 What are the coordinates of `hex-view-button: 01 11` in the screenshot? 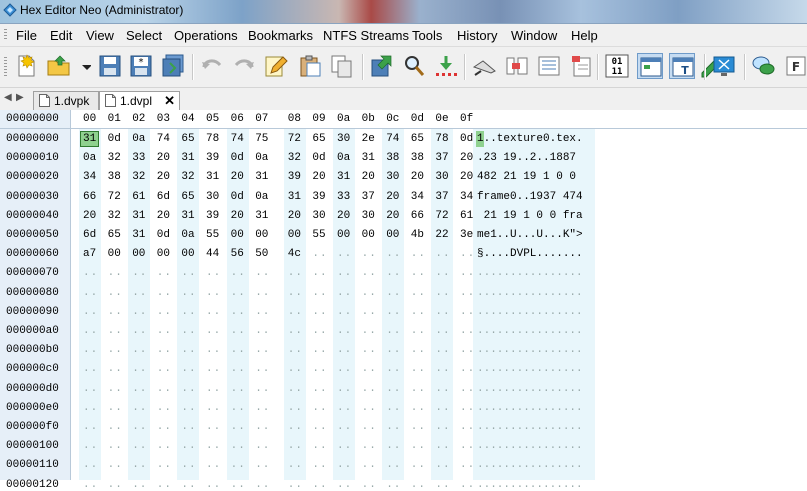 It's located at (617, 66).